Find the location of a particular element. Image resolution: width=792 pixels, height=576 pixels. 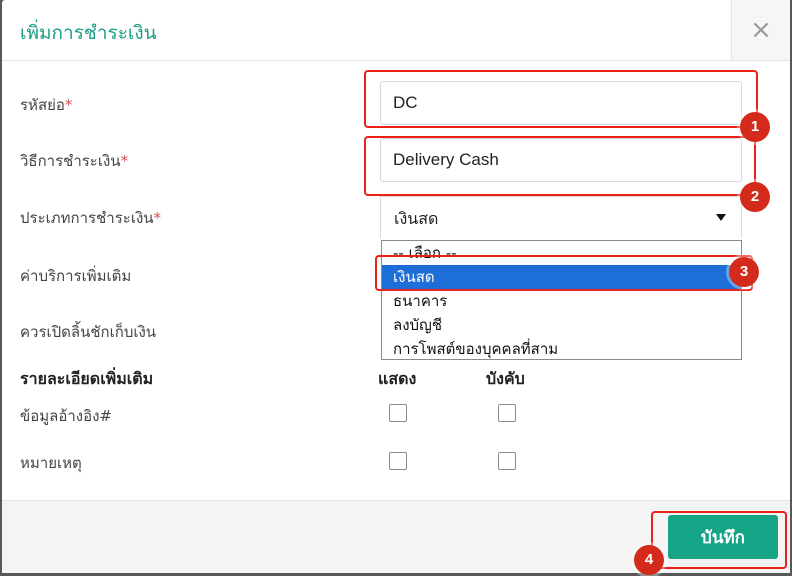

reference-label: ข้อมูลอ้างอิง# is located at coordinates (66, 416).